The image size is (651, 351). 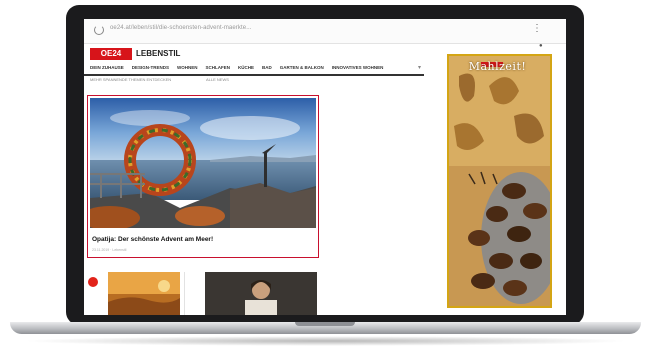 I want to click on refresh-icon, so click(x=99, y=30).